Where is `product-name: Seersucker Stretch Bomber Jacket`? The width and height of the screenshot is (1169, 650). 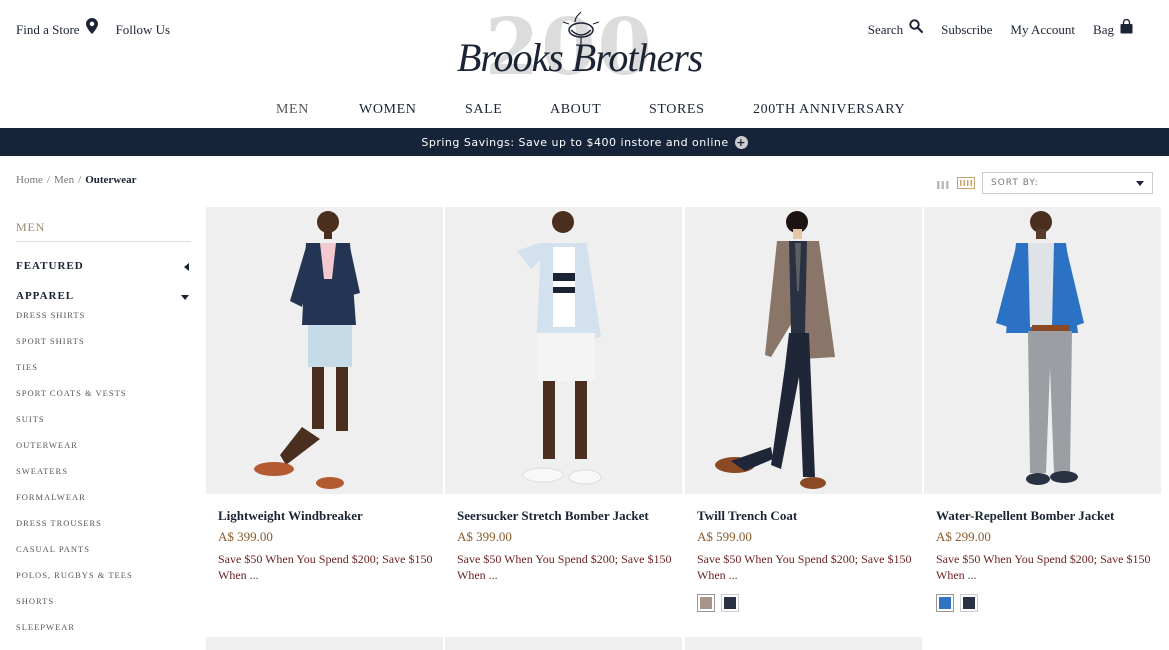 product-name: Seersucker Stretch Bomber Jacket is located at coordinates (553, 516).